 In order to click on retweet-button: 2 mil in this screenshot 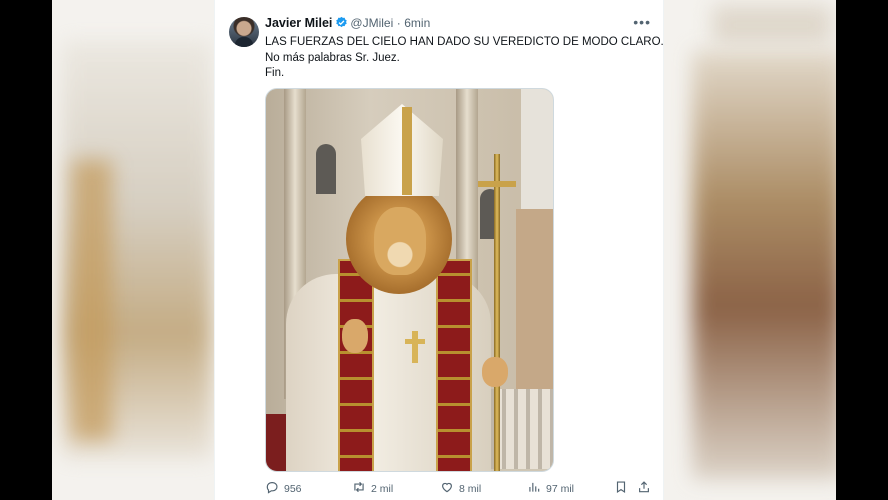, I will do `click(372, 488)`.